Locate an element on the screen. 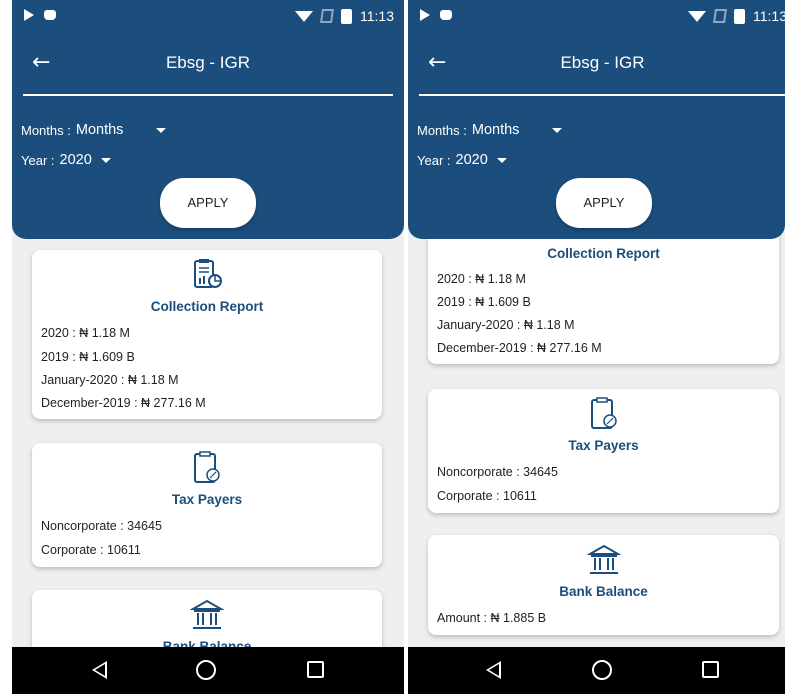  bank-amount: Amount : ₦ 1.885 B is located at coordinates (492, 618).